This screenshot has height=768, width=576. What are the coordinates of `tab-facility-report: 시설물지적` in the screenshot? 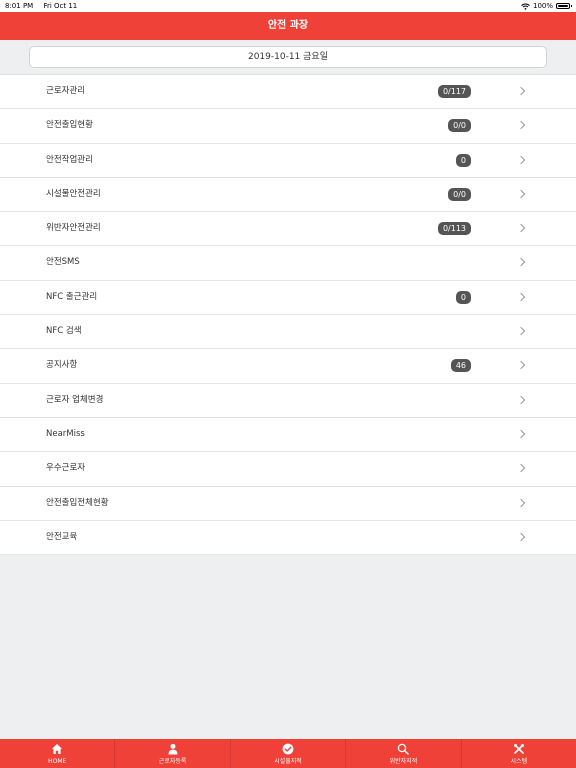 It's located at (287, 753).